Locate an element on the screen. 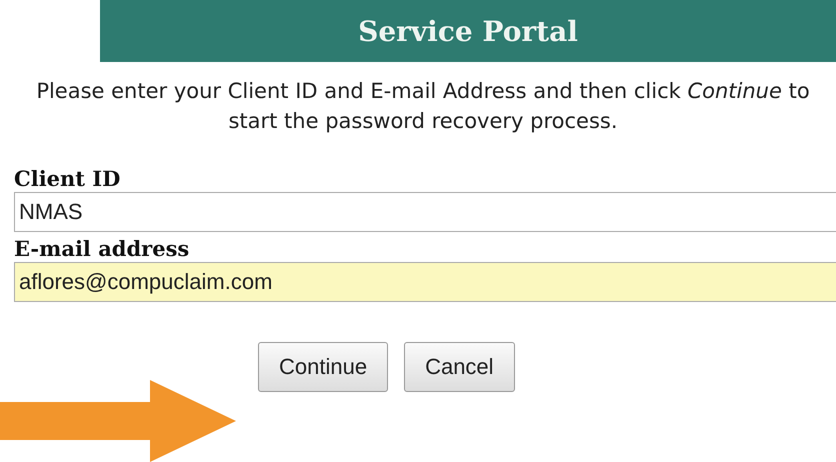 Image resolution: width=836 pixels, height=462 pixels. cancel-button: Cancel is located at coordinates (459, 367).